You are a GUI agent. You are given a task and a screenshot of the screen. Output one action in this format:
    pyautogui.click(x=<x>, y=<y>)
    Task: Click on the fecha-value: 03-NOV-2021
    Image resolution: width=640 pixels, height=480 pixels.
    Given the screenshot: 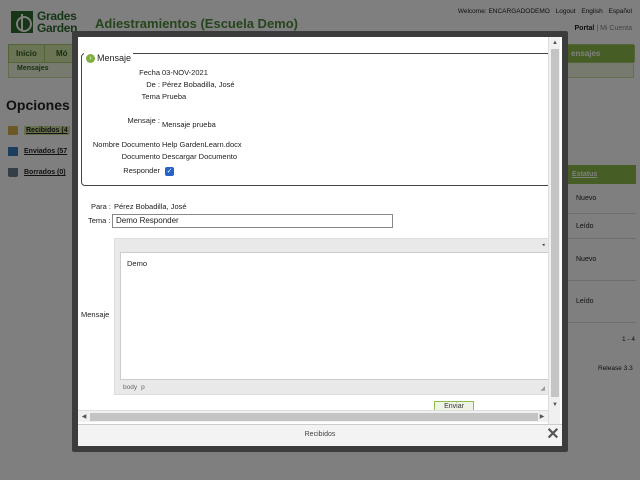 What is the action you would take?
    pyautogui.click(x=185, y=72)
    